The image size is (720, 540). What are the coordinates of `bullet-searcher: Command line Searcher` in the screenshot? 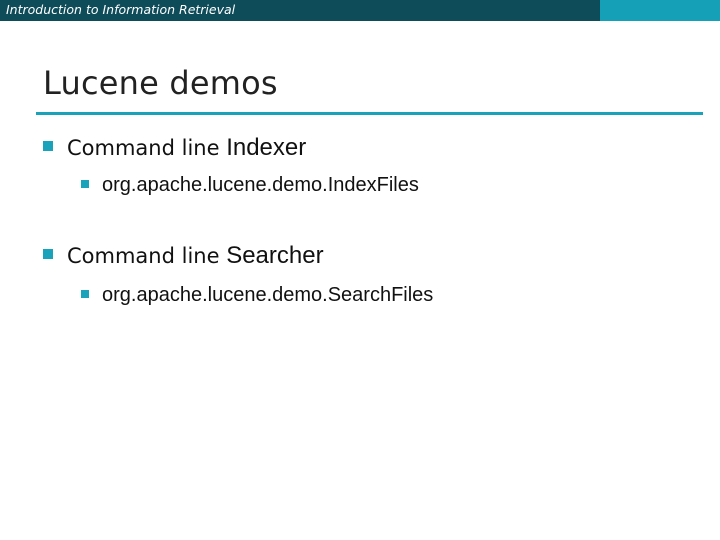 It's located at (183, 256).